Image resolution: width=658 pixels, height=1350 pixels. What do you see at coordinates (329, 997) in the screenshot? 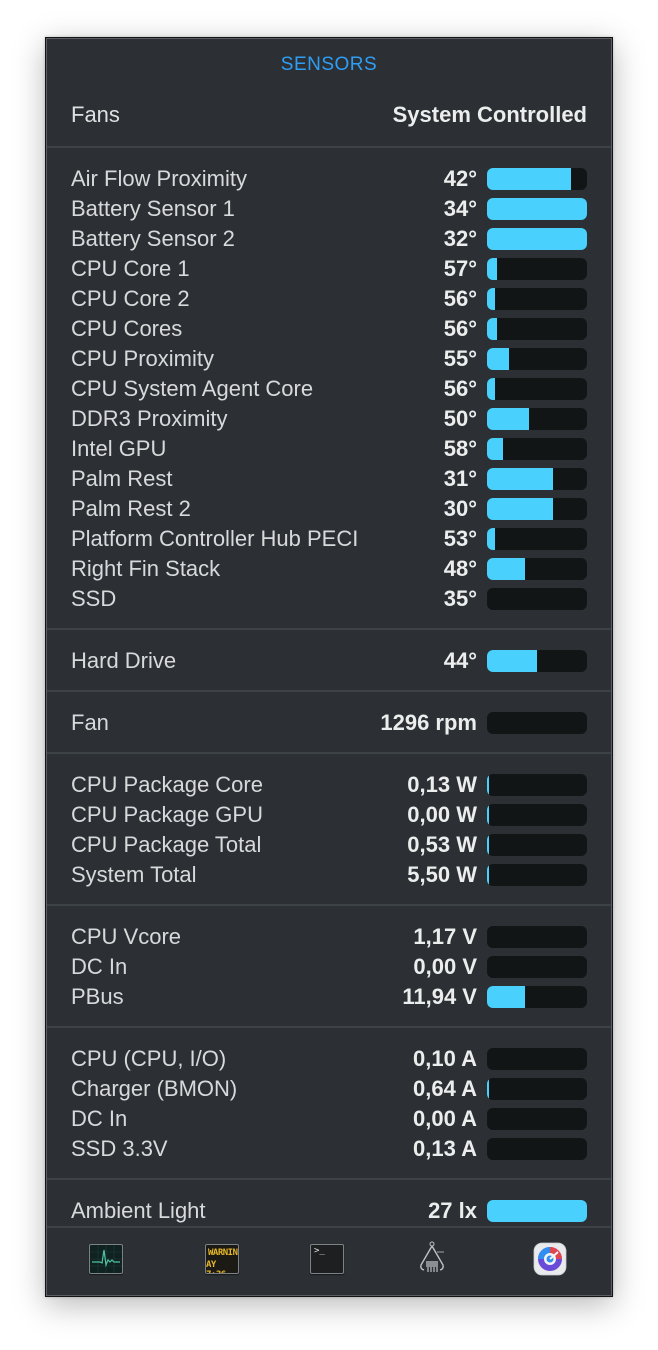
I see `sensor-row: PBus 11,94 V` at bounding box center [329, 997].